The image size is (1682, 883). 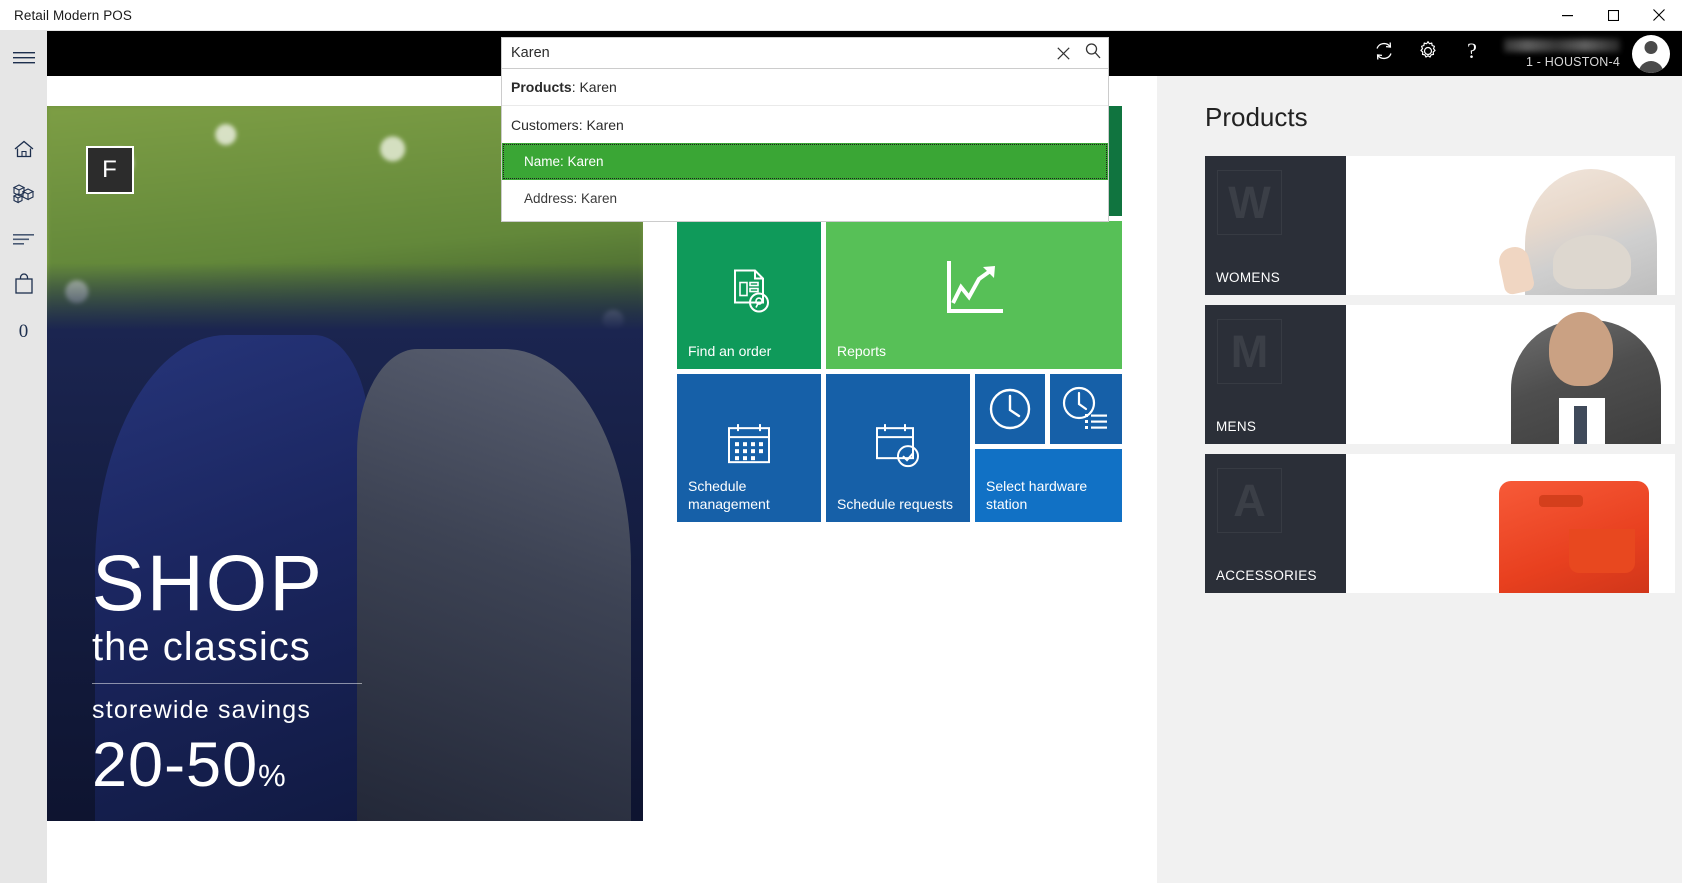 I want to click on banner-divider, so click(x=227, y=683).